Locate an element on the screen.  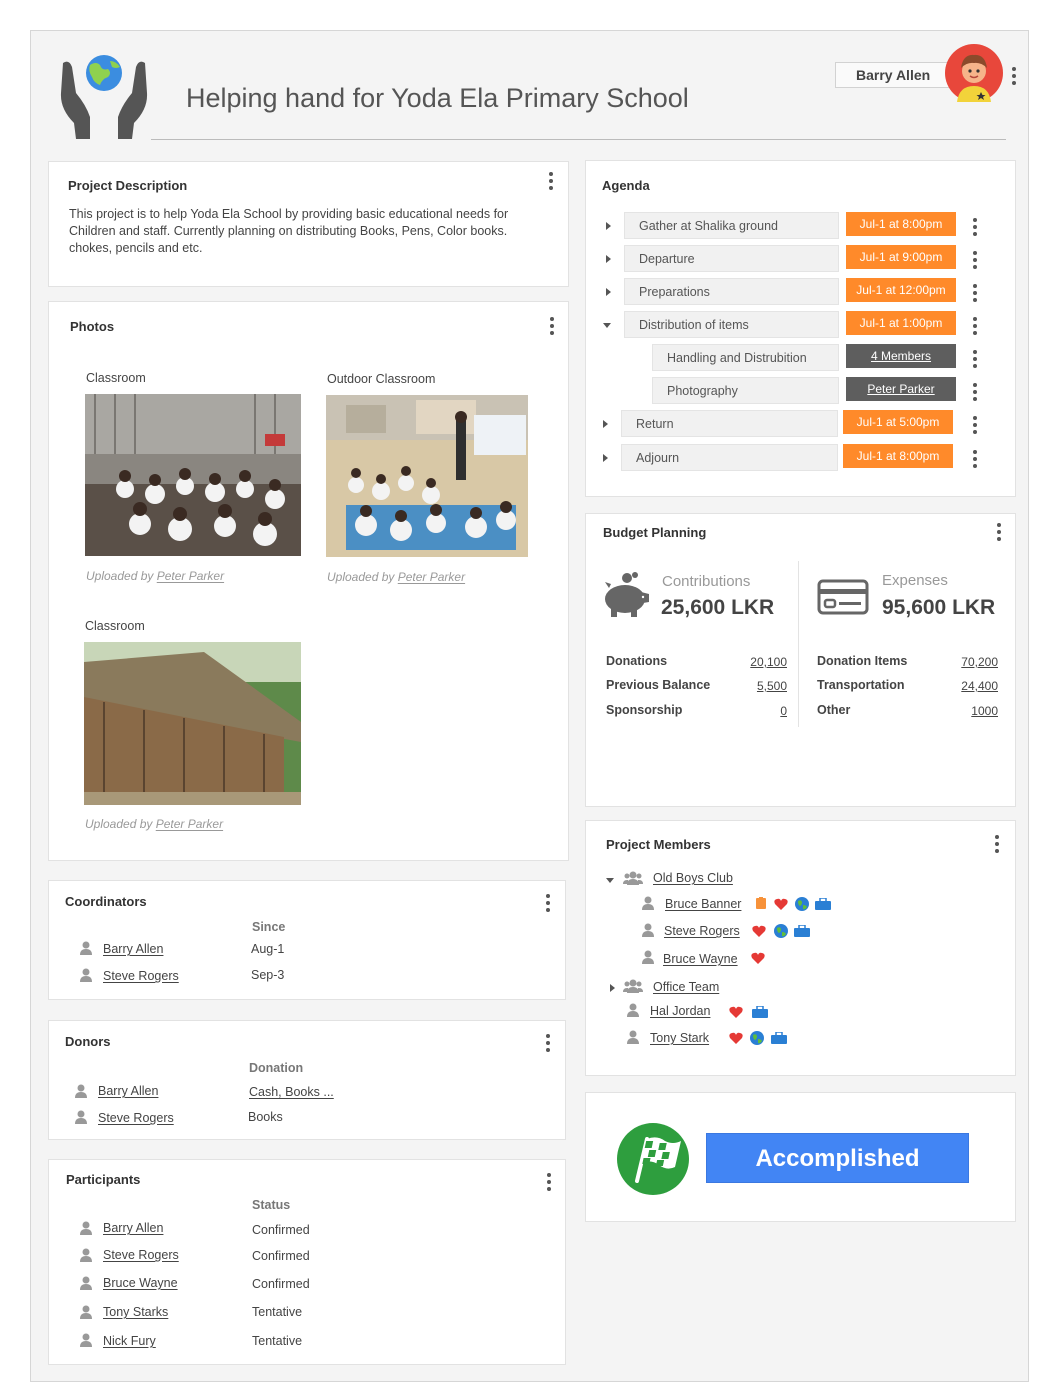
member-name-link: Steve Rogers is located at coordinates (702, 931).